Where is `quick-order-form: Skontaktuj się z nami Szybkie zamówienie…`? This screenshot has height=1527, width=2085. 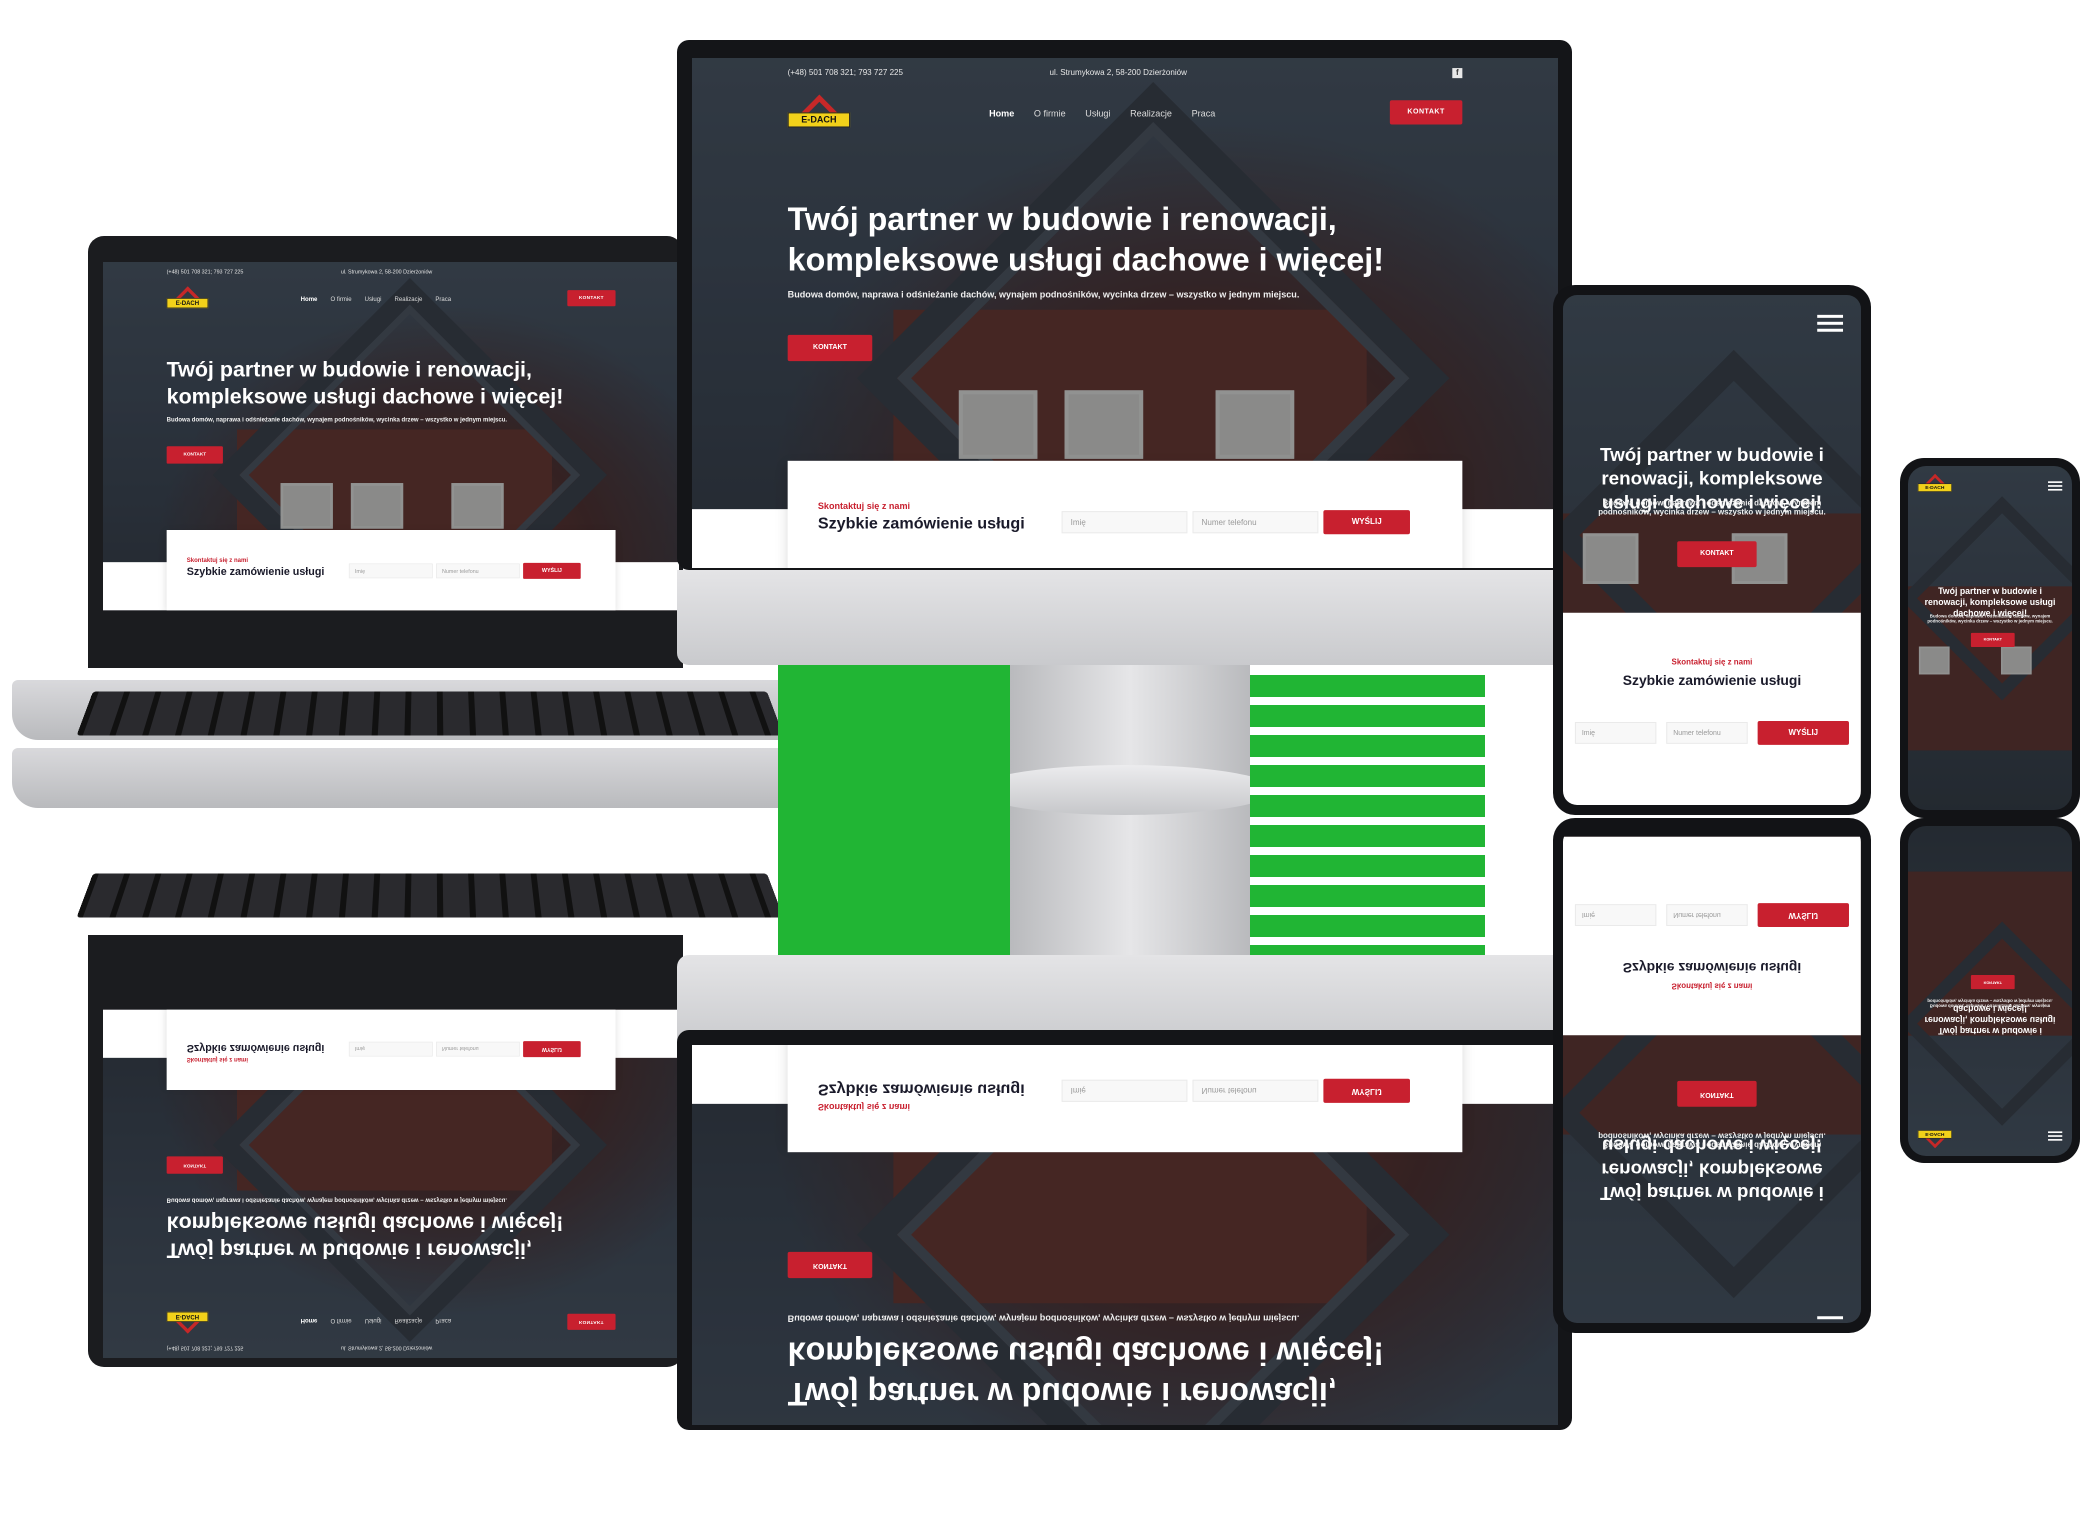
quick-order-form: Skontaktuj się z nami Szybkie zamówienie… is located at coordinates (1712, 708).